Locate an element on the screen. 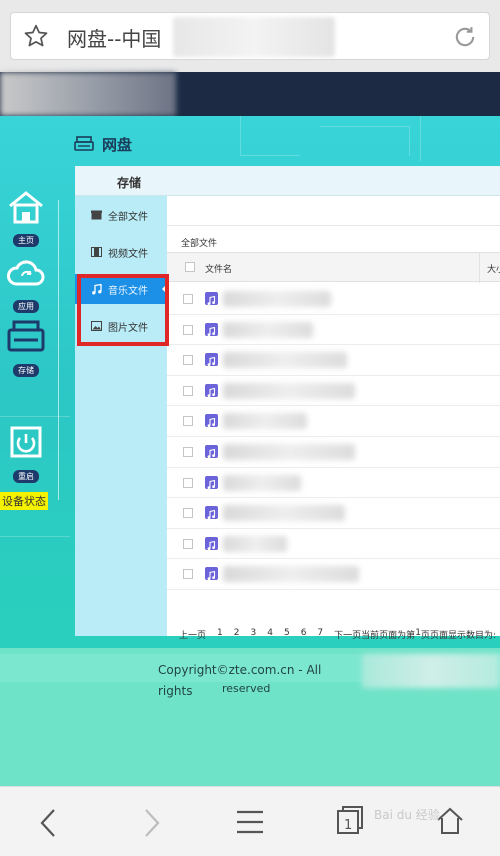 The height and width of the screenshot is (856, 500). printer-drive-icon is located at coordinates (84, 143).